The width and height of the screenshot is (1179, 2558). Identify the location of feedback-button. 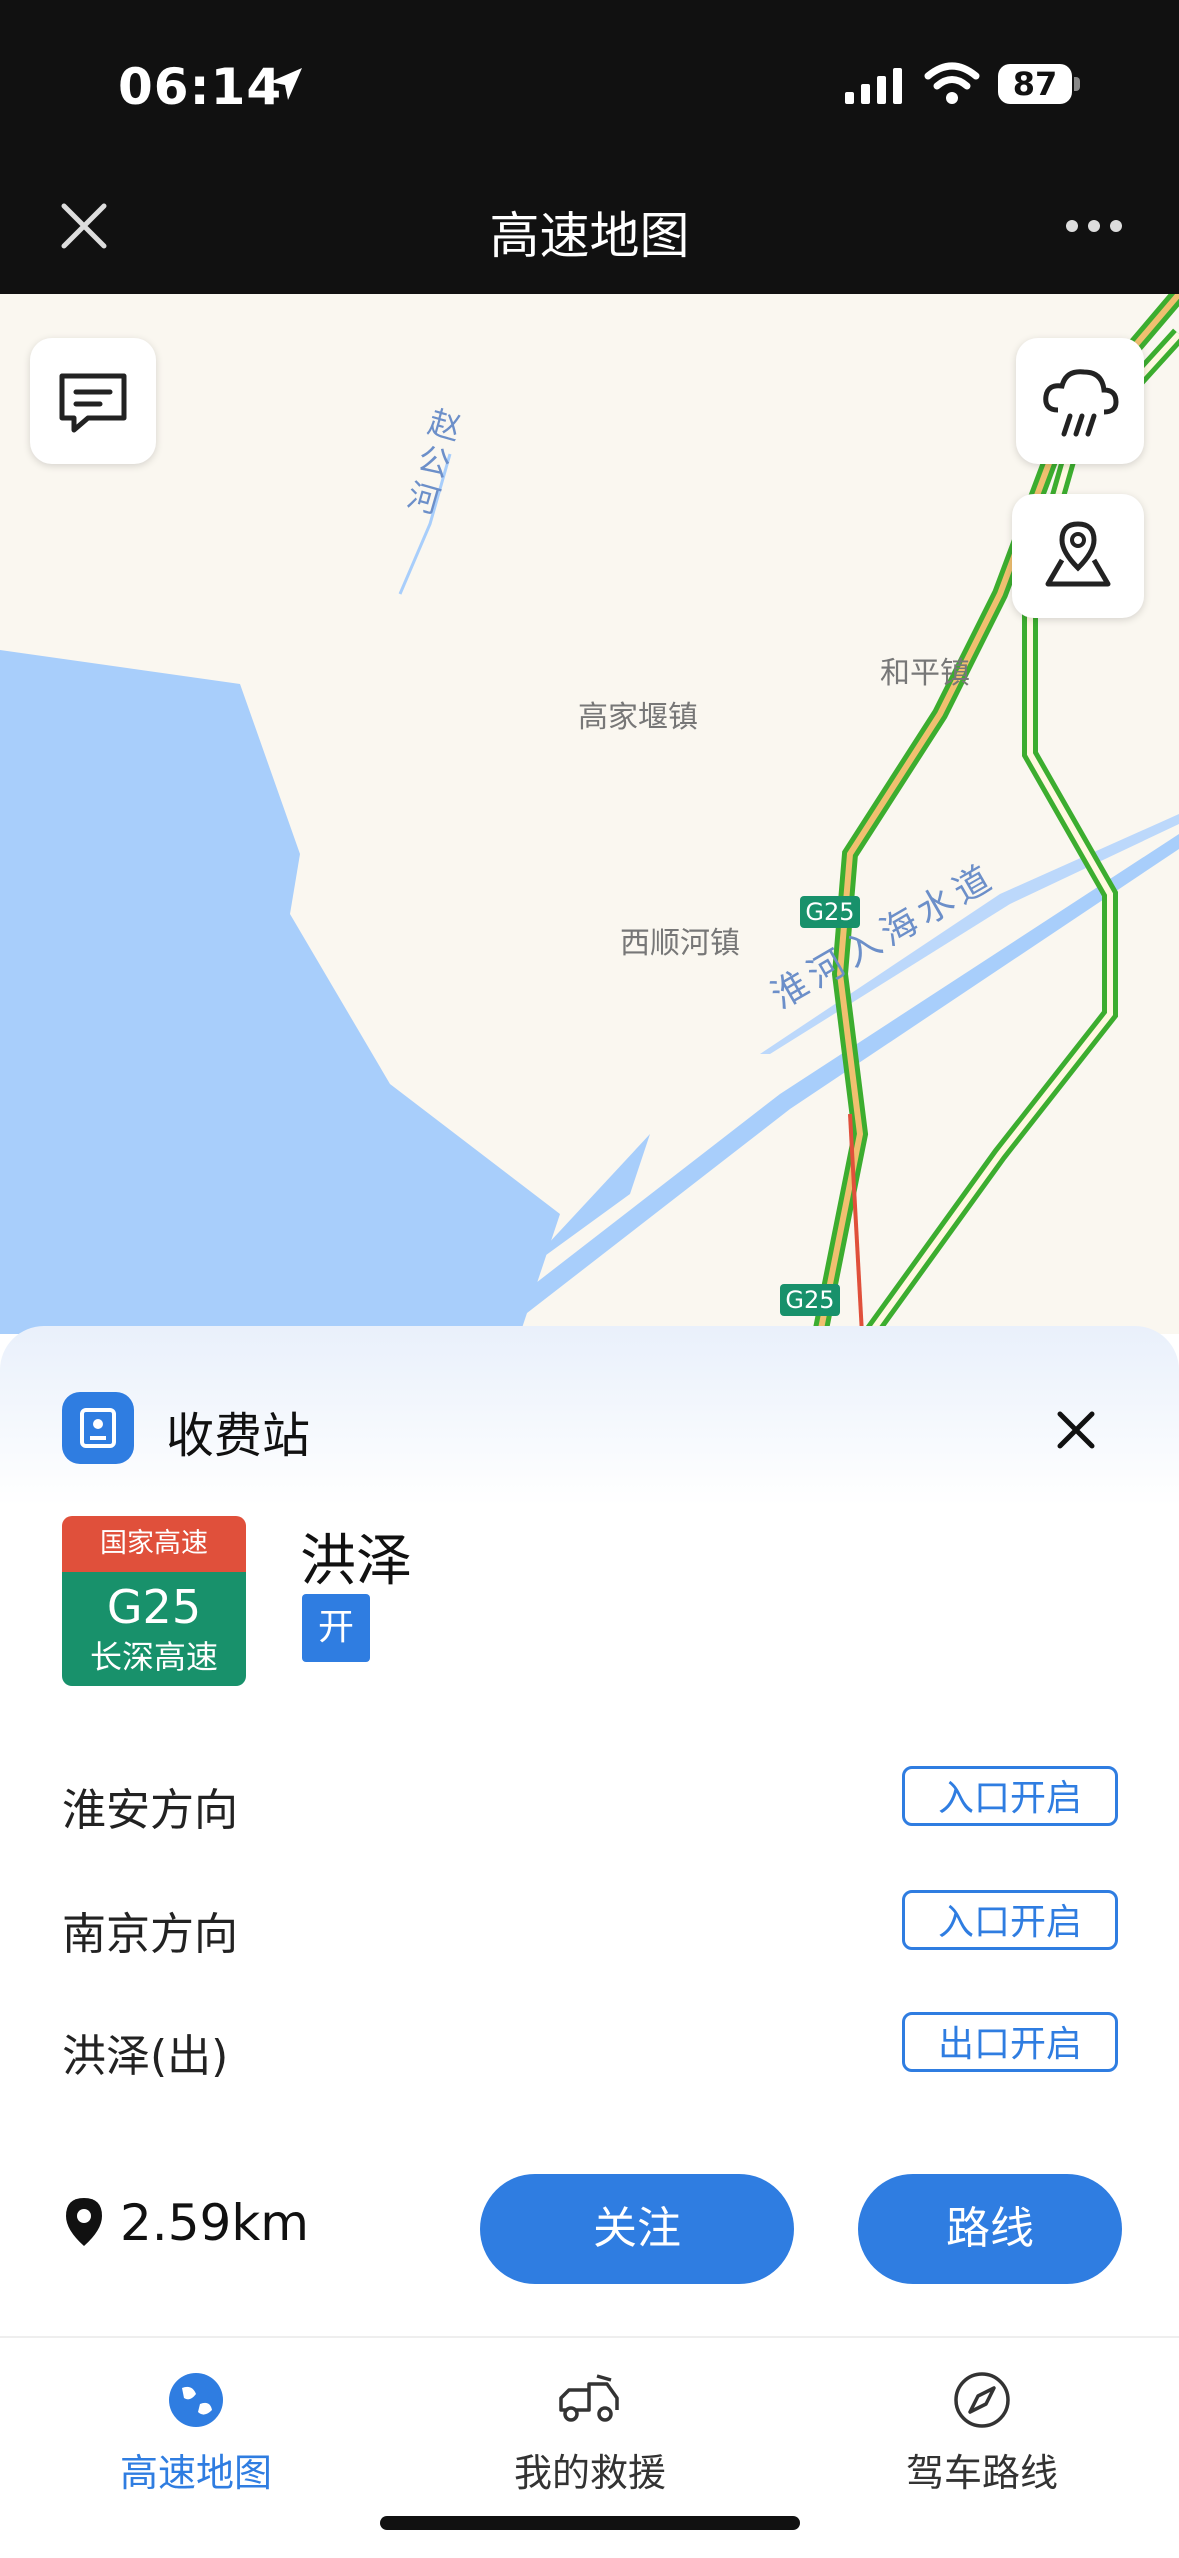
(93, 401).